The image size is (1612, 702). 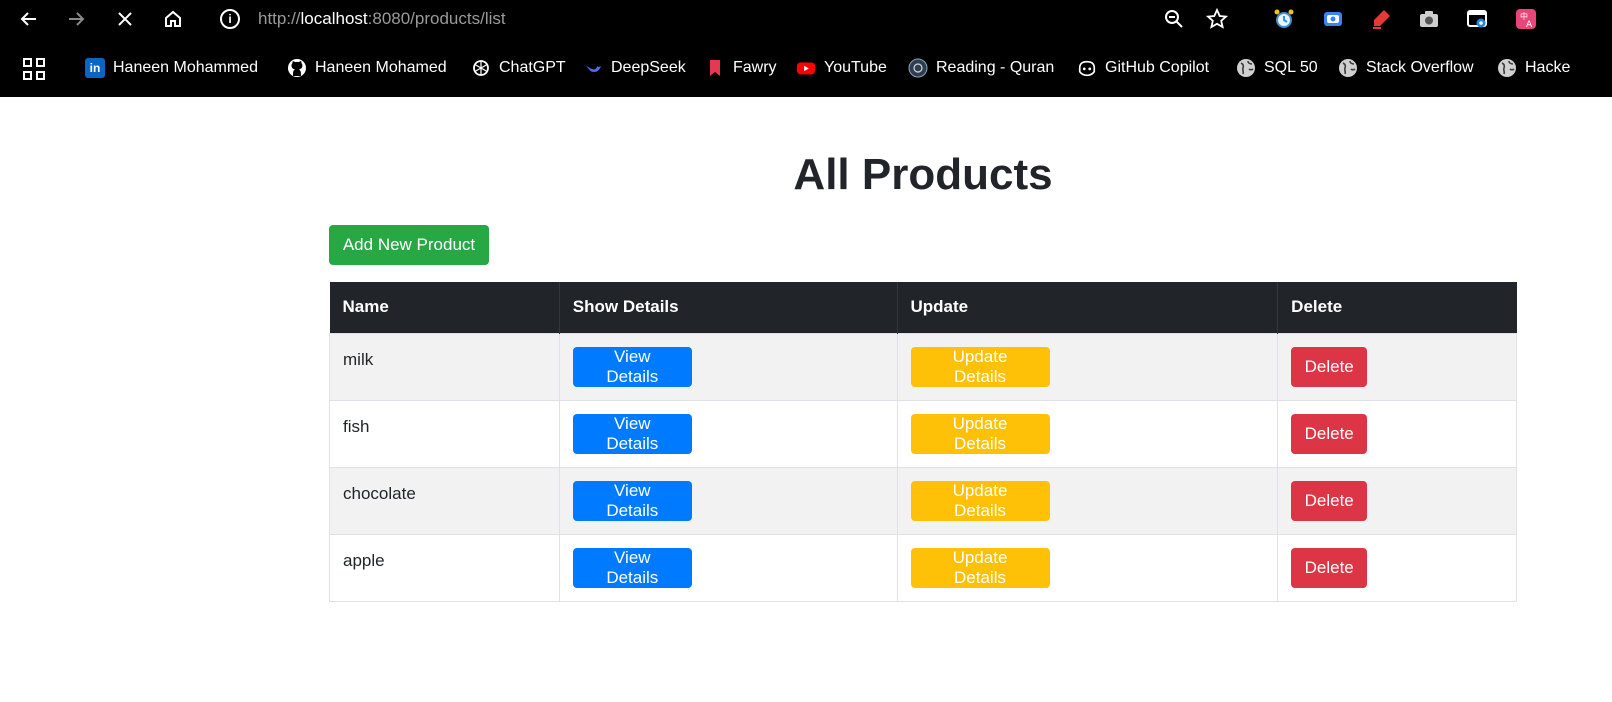 What do you see at coordinates (1381, 19) in the screenshot?
I see `highlighter-extension-icon` at bounding box center [1381, 19].